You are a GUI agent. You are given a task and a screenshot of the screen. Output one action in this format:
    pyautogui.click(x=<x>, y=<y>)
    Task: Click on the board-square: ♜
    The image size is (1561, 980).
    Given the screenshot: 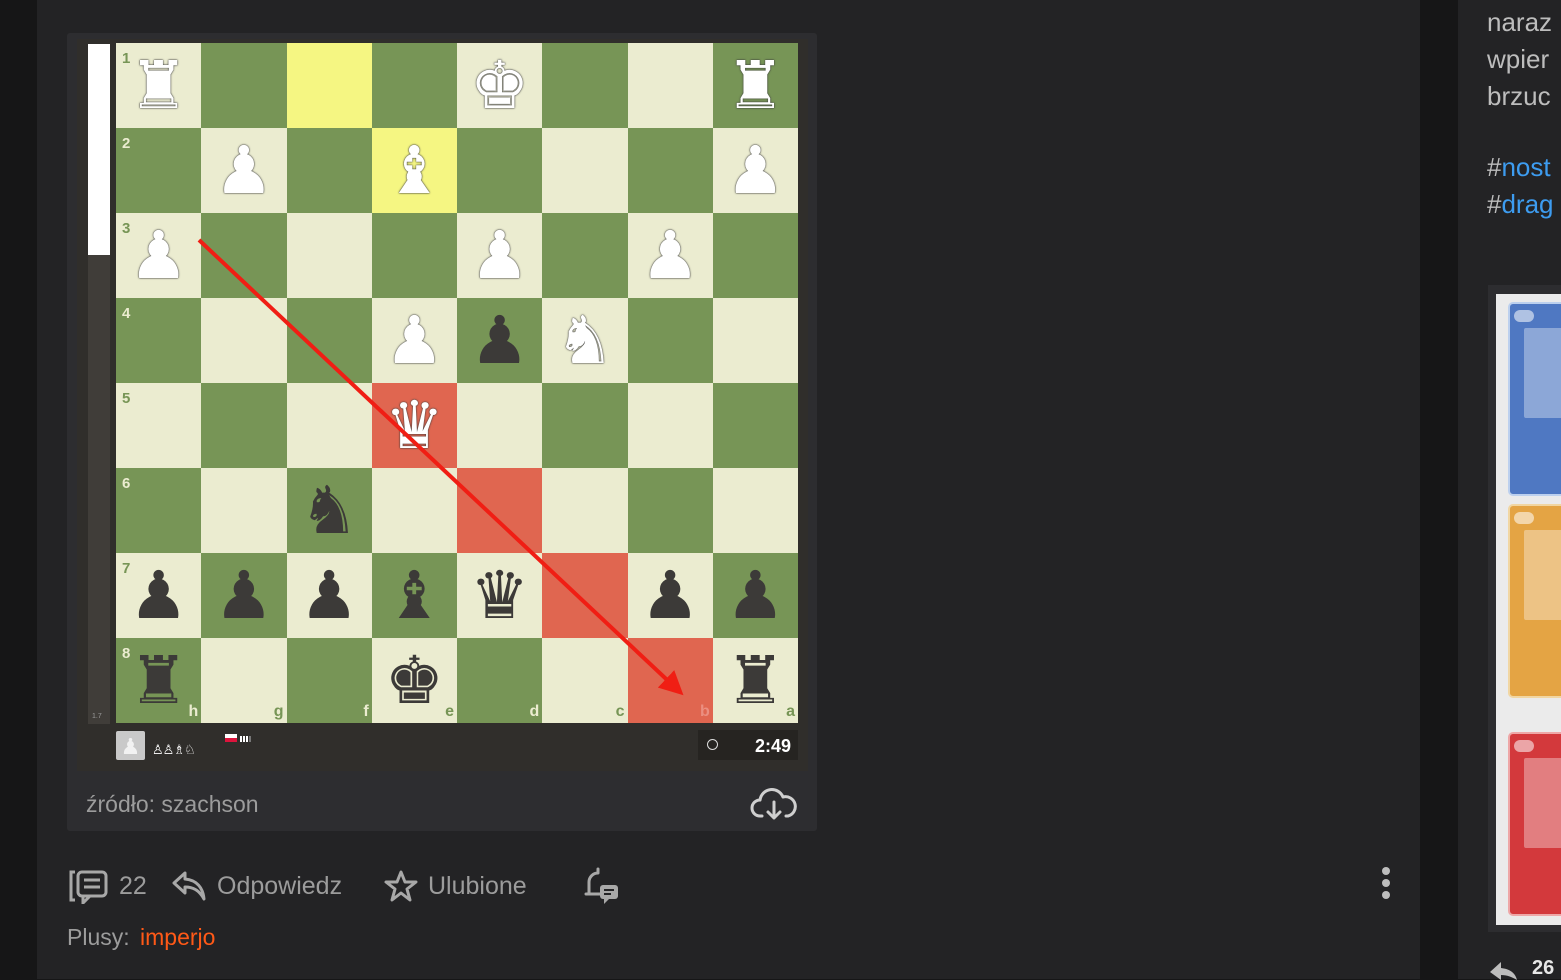 What is the action you would take?
    pyautogui.click(x=755, y=85)
    